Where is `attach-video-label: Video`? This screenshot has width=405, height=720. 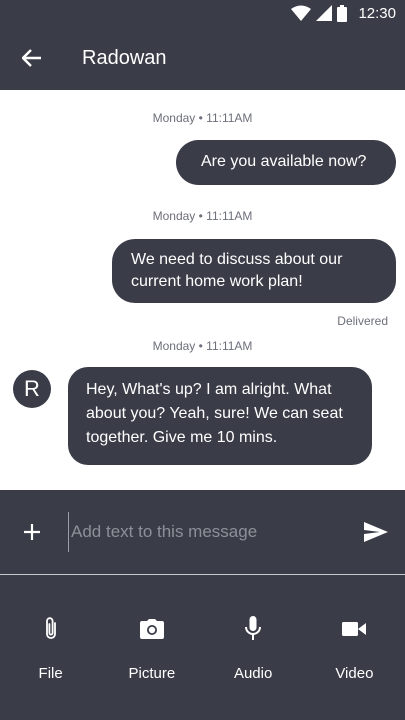 attach-video-label: Video is located at coordinates (354, 673).